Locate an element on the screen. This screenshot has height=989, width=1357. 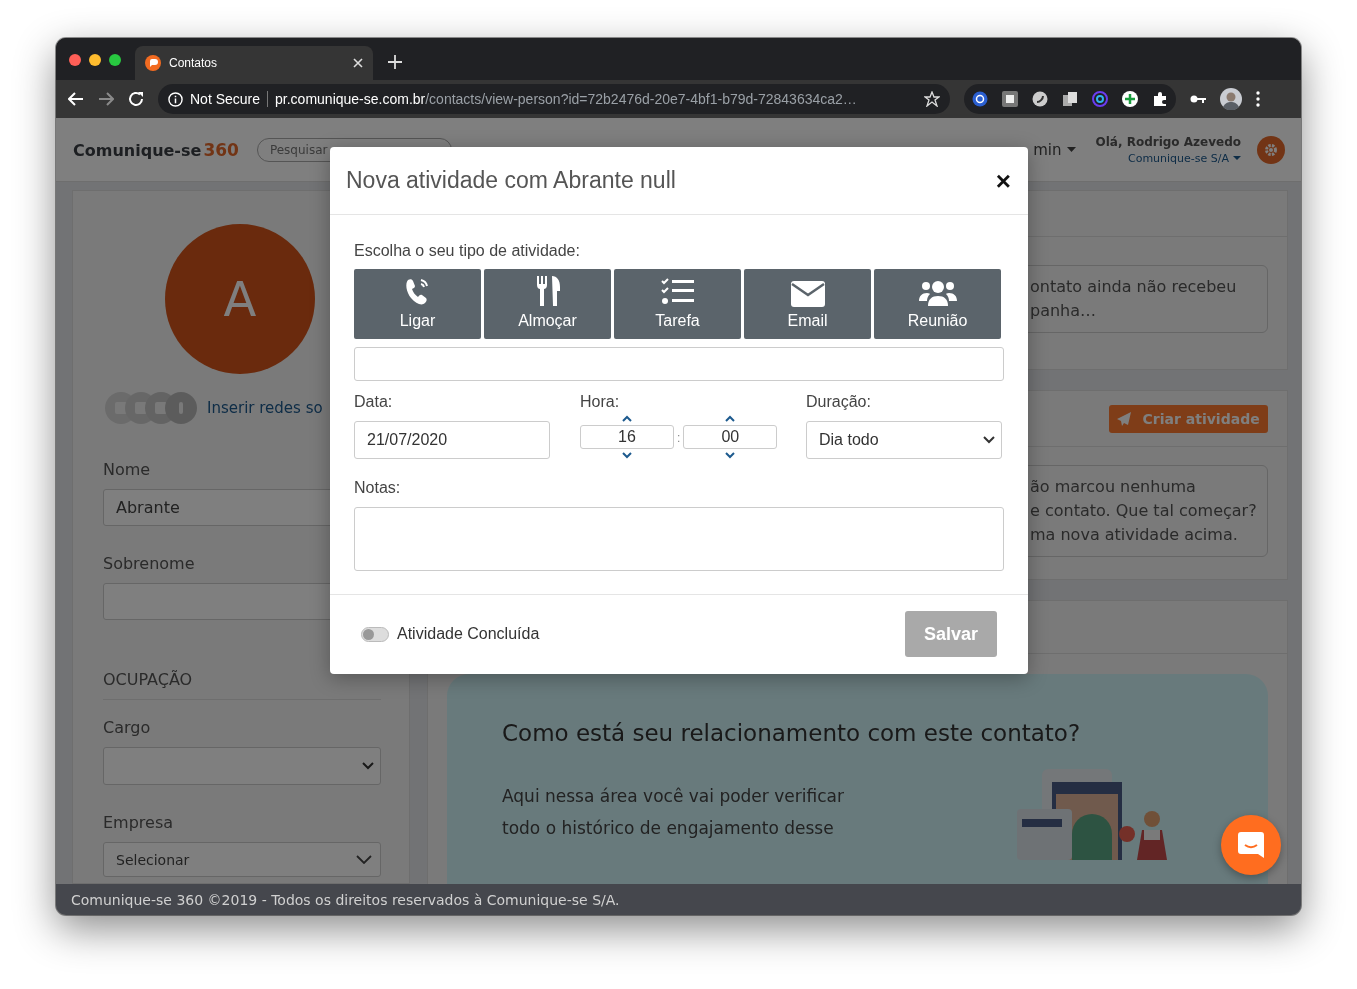
user-greeting: Olá, Rodrigo Azevedo is located at coordinates (1168, 141).